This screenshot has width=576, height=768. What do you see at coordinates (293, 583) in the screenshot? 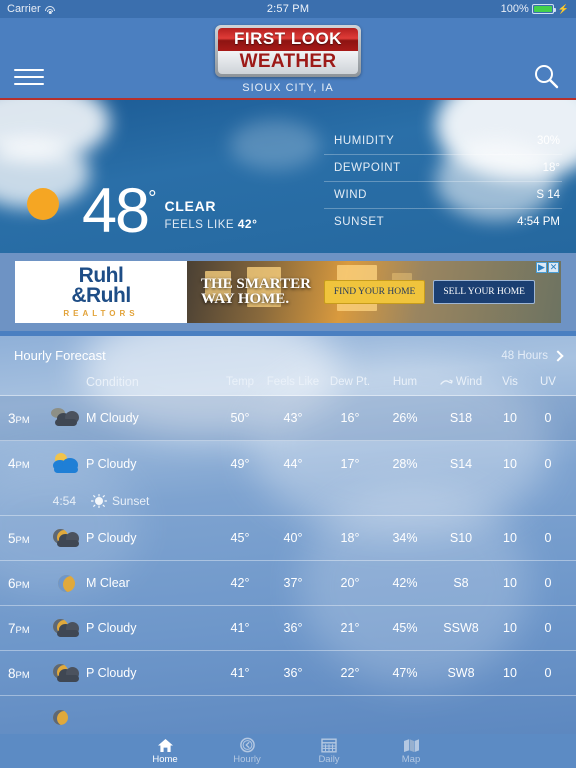
I see `row-feels-like: 37°` at bounding box center [293, 583].